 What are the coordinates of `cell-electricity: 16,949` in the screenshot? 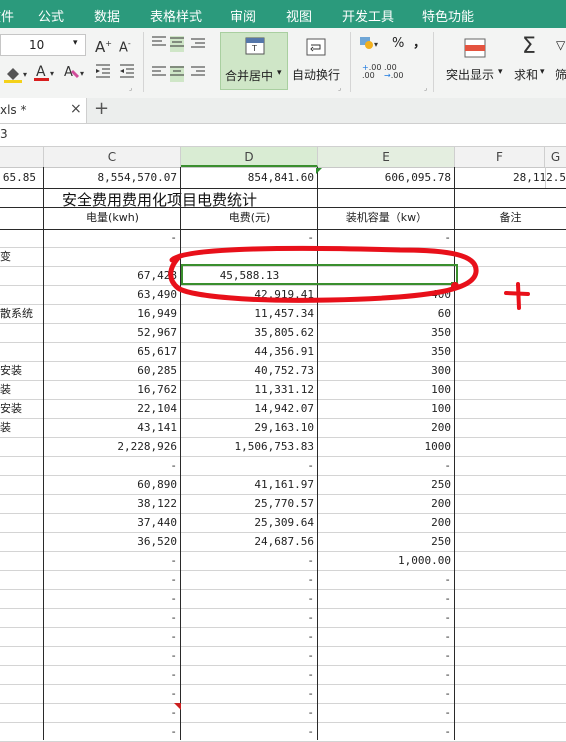 It's located at (112, 313).